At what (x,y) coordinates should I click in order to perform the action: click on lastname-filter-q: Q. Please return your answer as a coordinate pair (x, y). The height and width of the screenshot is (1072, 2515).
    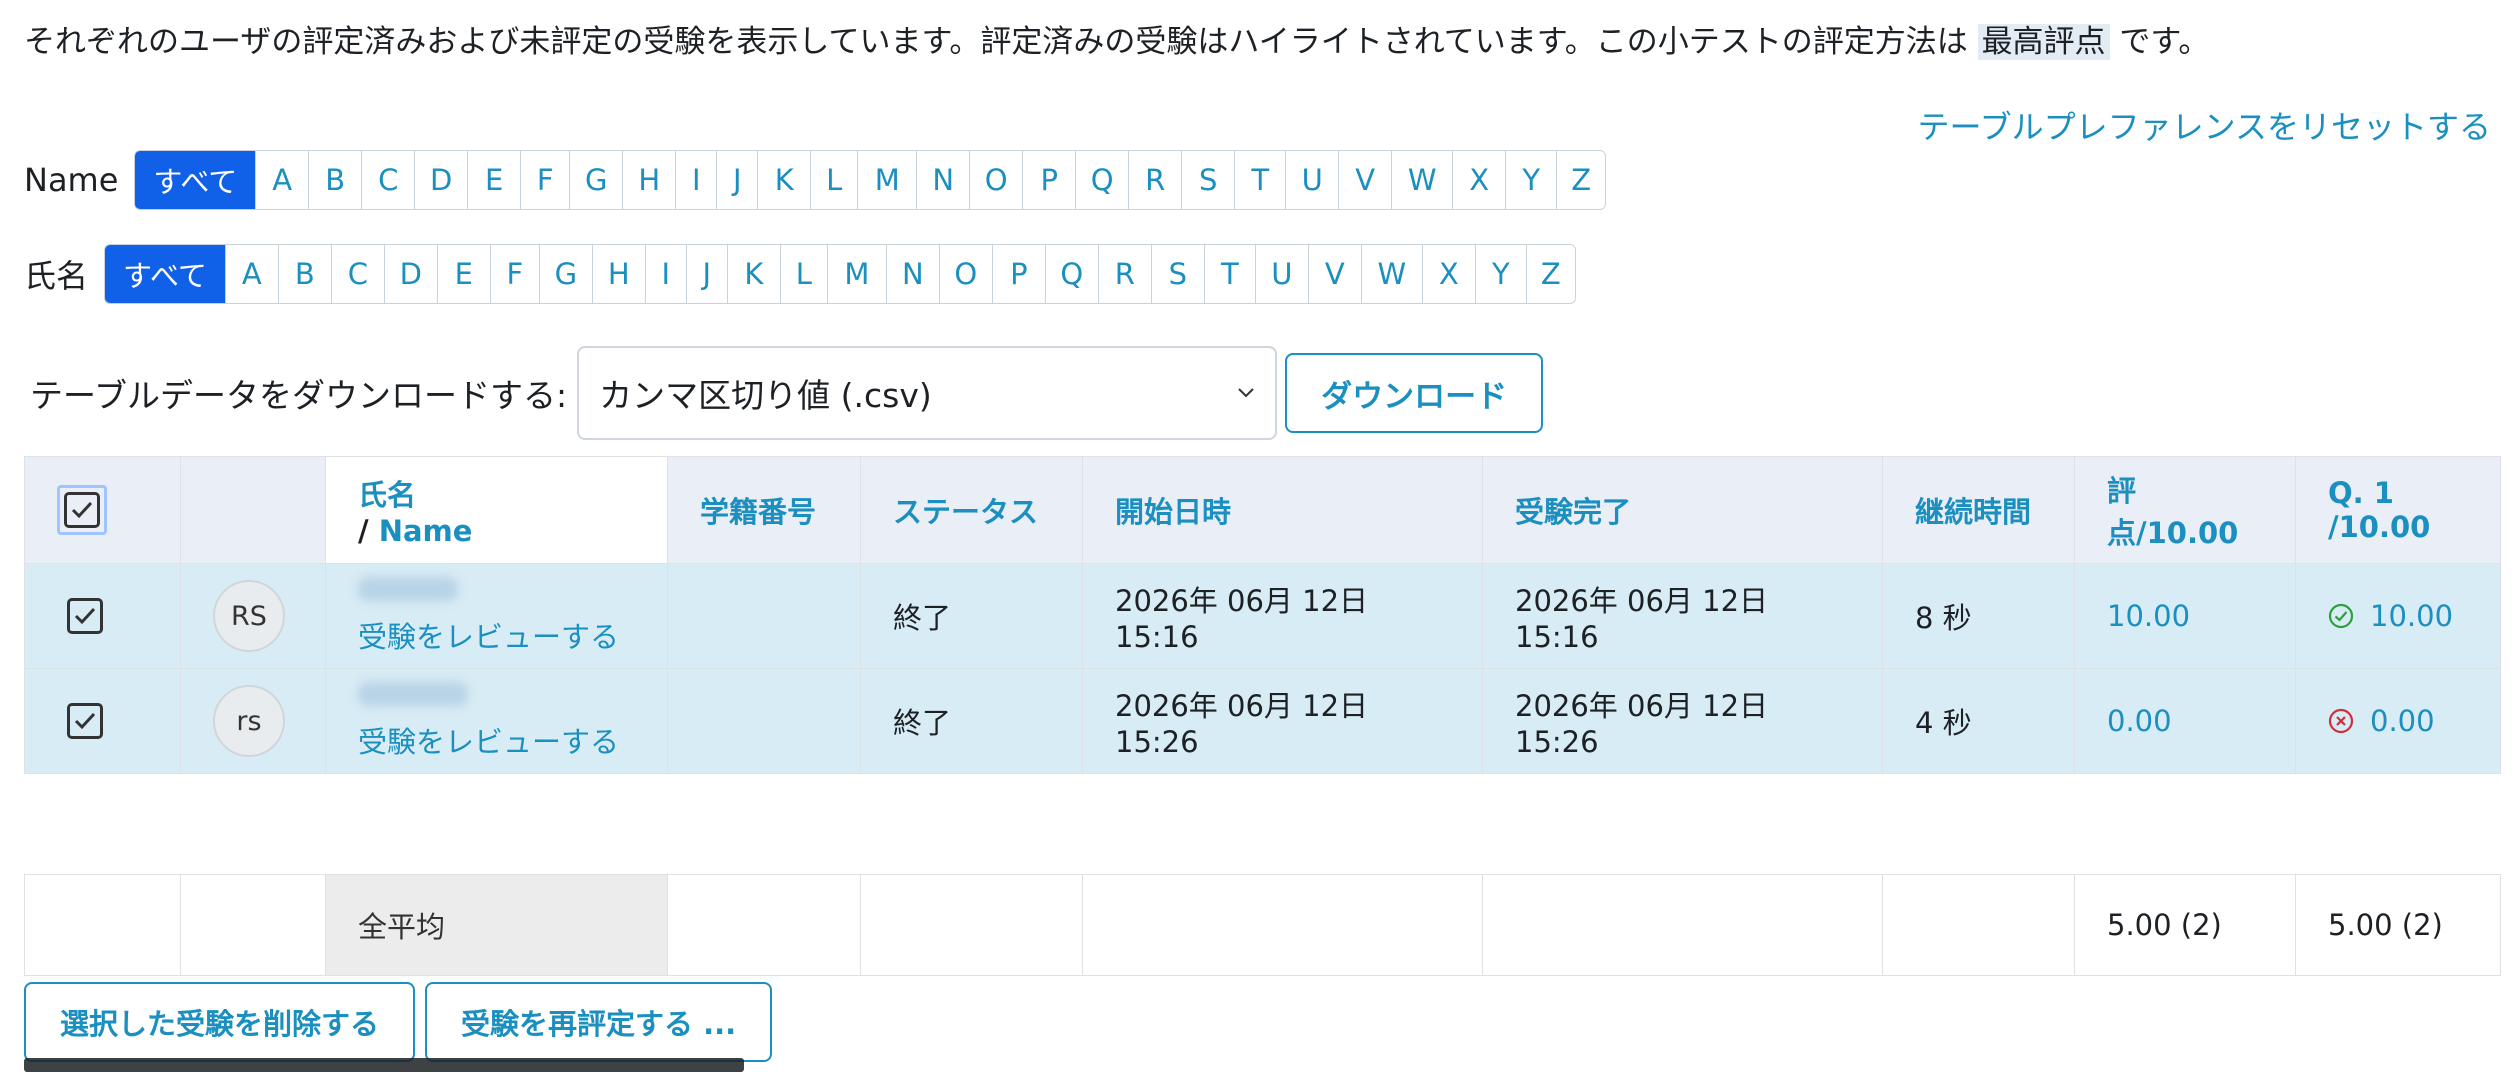
    Looking at the image, I should click on (1071, 274).